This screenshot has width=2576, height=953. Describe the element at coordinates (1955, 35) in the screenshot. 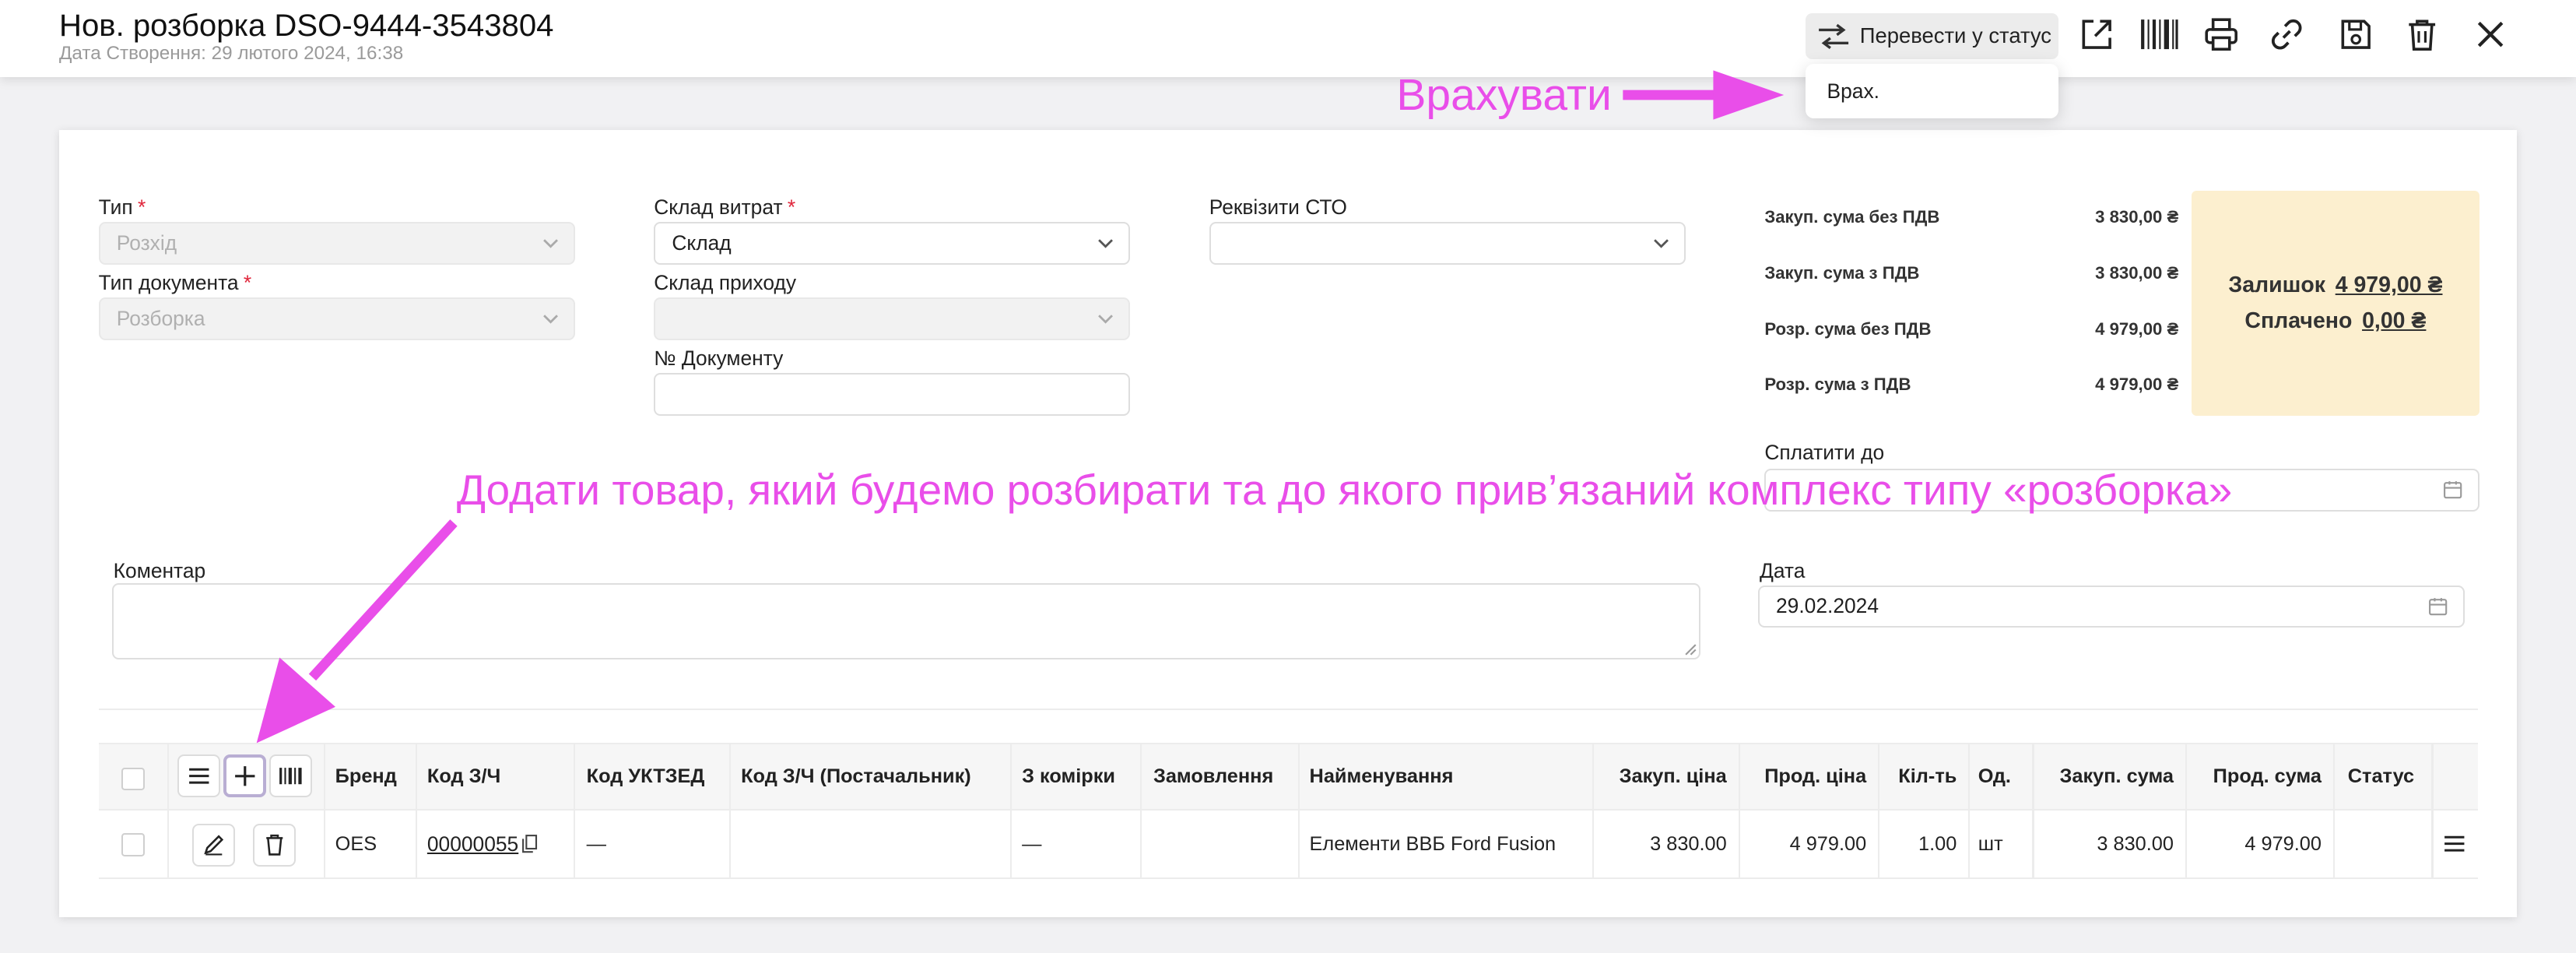

I see `change-status-label: Перевести у статус` at that location.